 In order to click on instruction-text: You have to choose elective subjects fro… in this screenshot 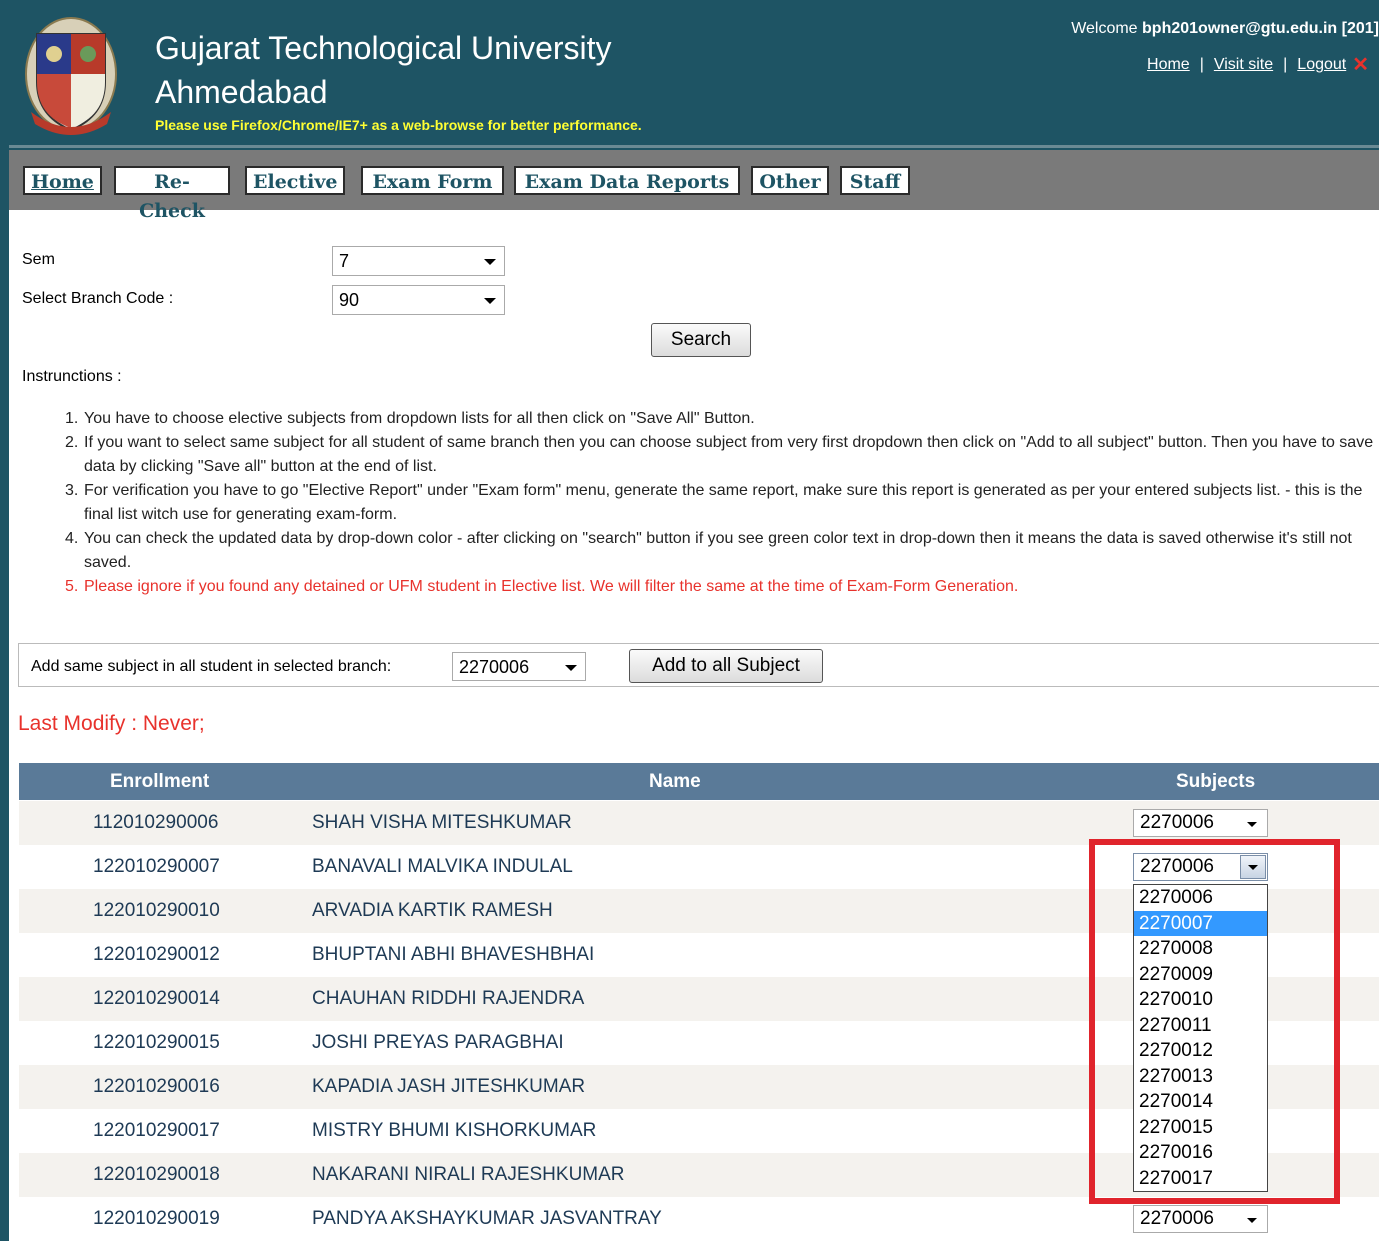, I will do `click(419, 418)`.